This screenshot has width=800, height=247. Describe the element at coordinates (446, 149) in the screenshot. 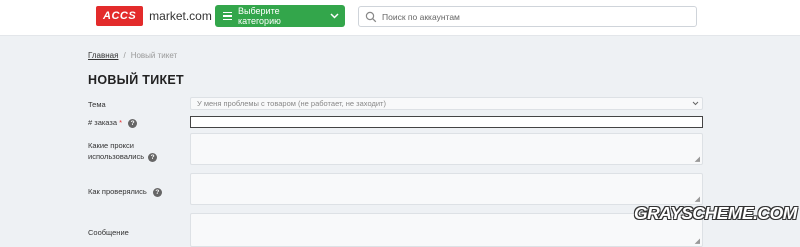

I see `proxies-textarea: ◢` at that location.